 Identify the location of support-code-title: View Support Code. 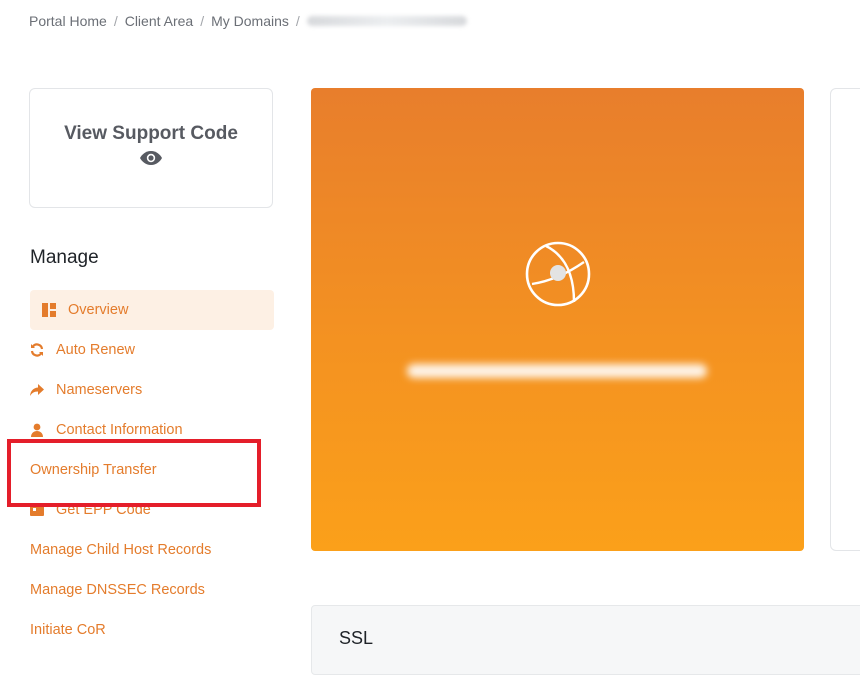
(151, 133).